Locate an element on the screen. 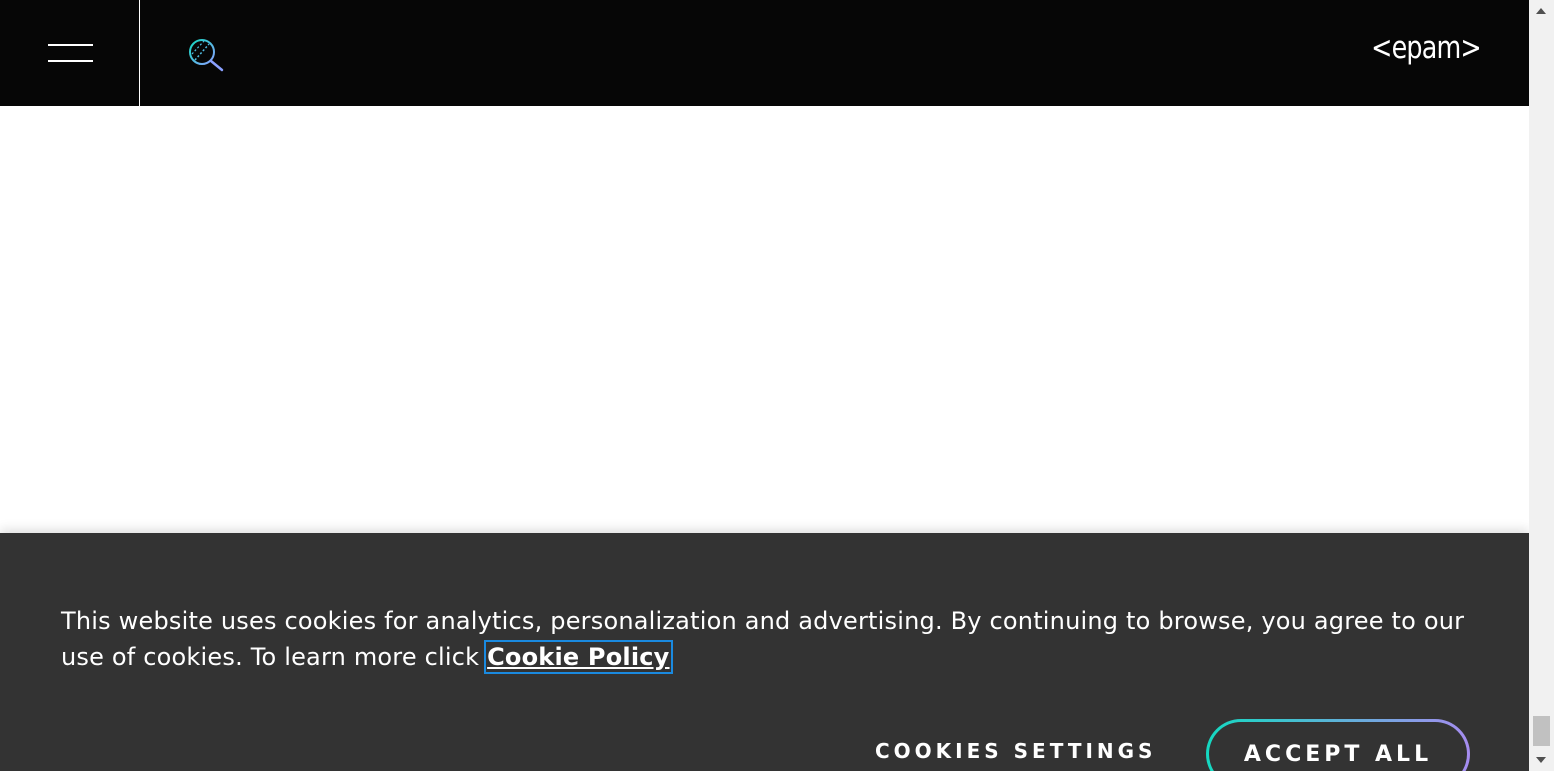  vertical-scrollbar is located at coordinates (1541, 385).